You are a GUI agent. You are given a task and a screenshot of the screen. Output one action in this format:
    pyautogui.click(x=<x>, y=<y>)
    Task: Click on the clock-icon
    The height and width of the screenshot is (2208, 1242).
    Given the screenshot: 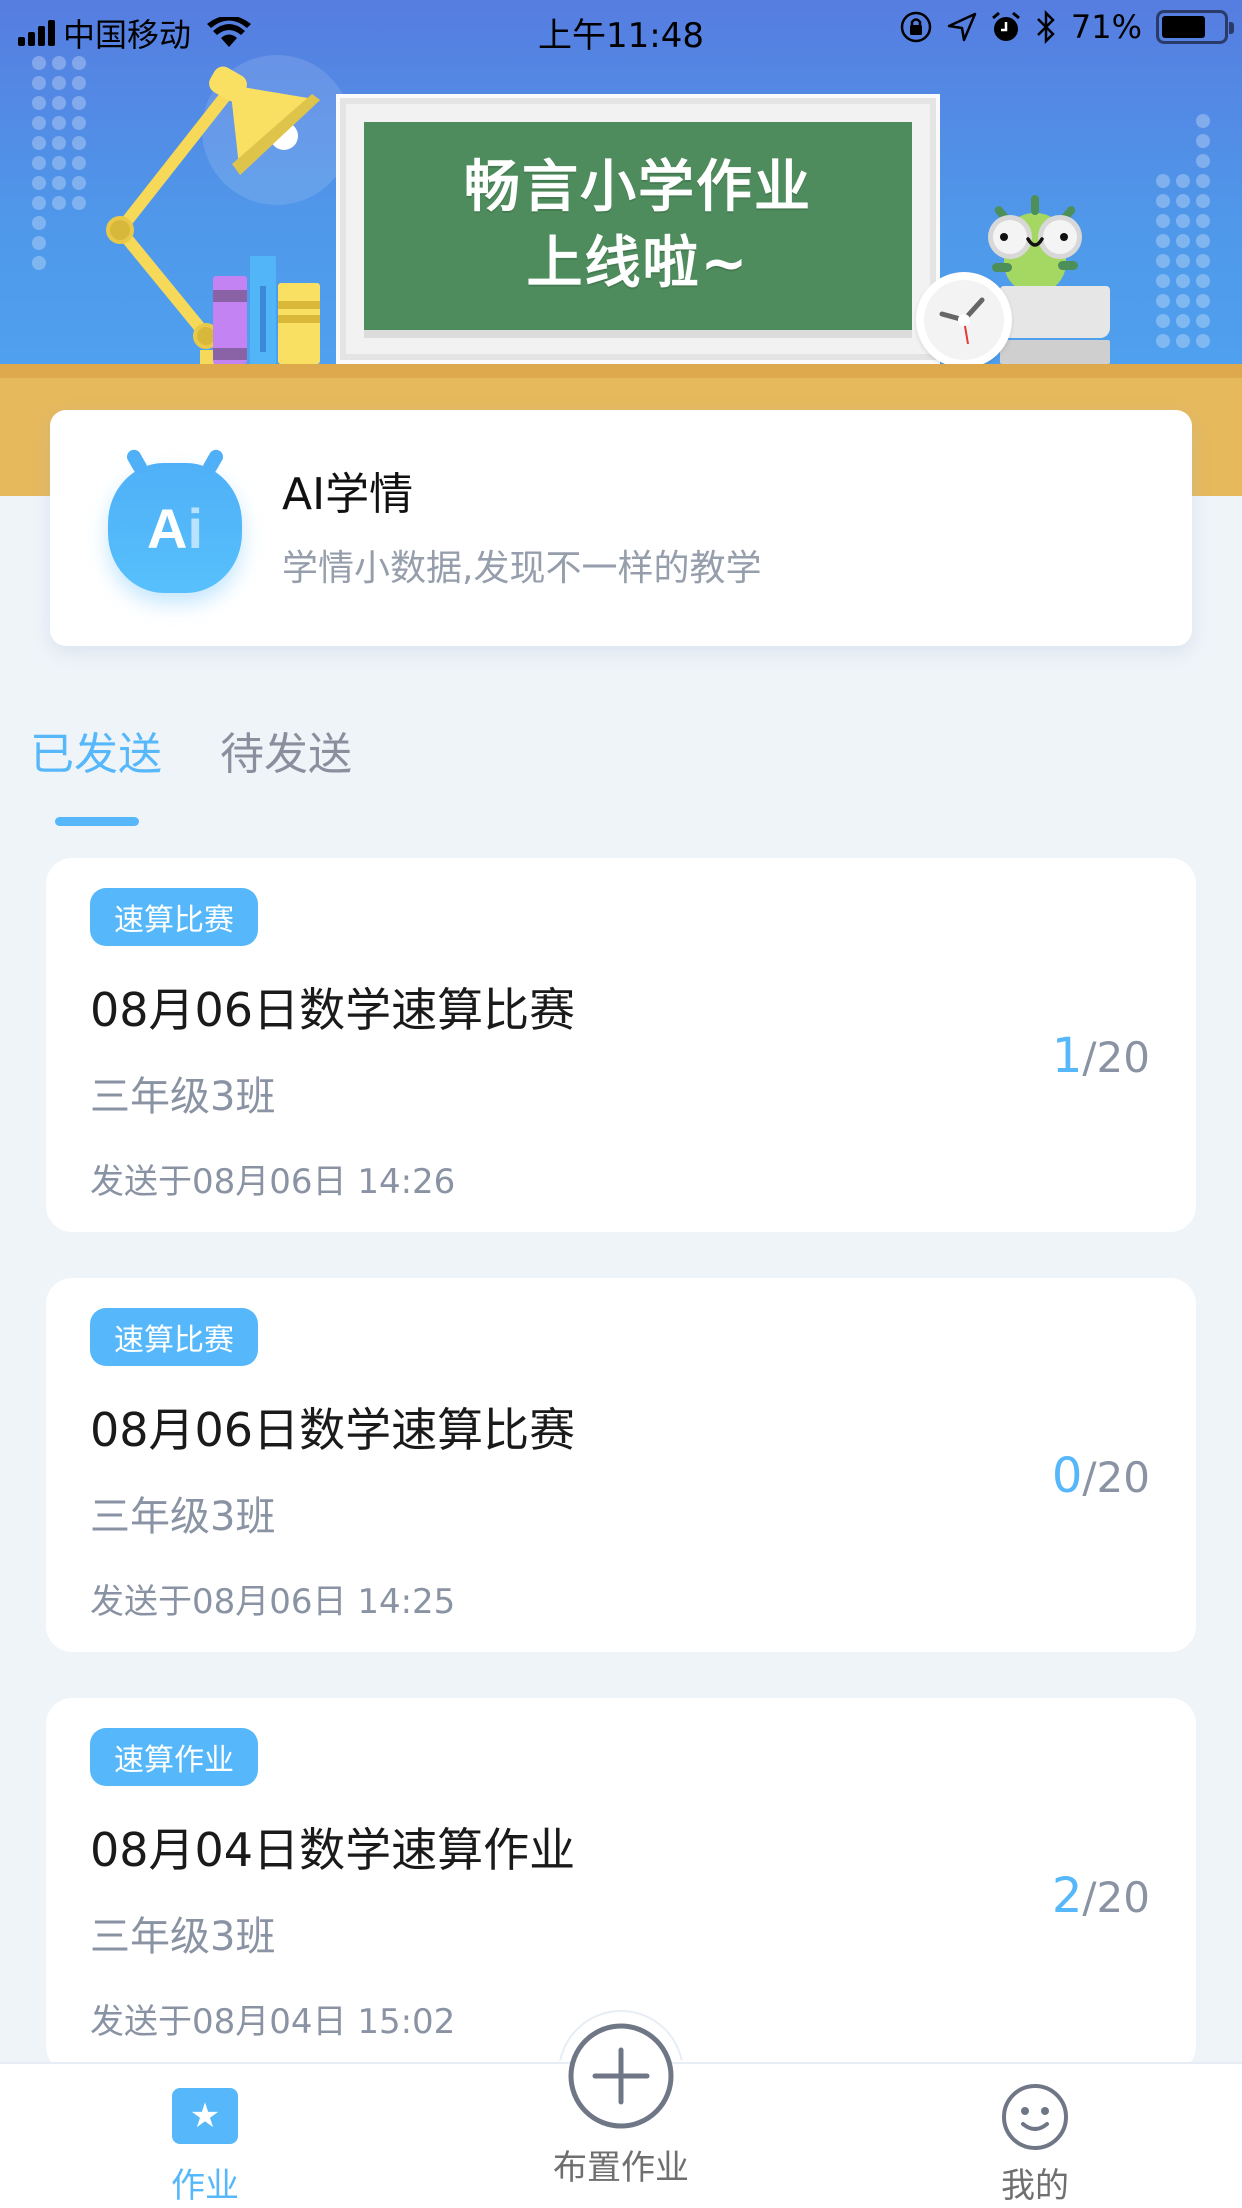 What is the action you would take?
    pyautogui.click(x=964, y=320)
    